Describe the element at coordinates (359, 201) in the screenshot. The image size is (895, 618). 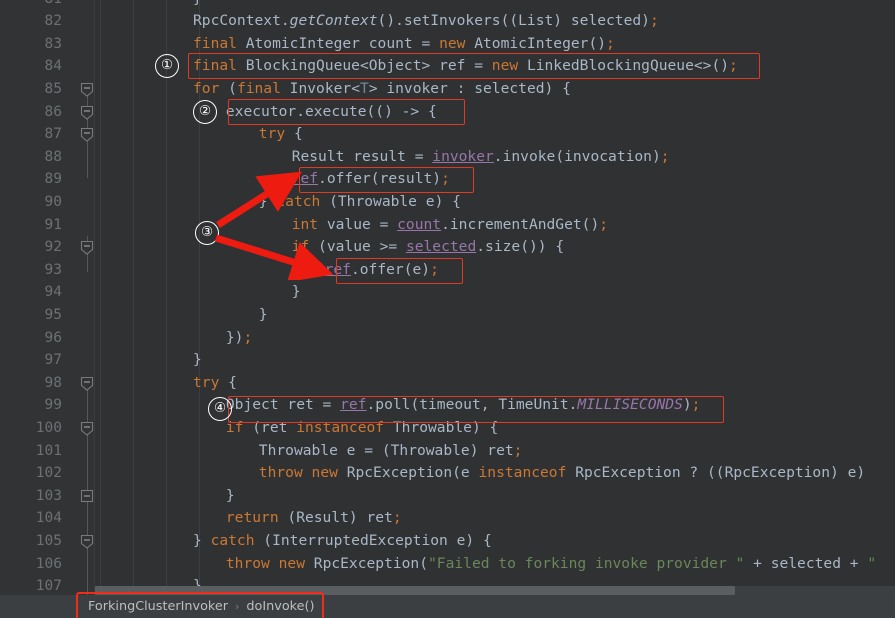
I see `code-line-text: } catch (Throwable e) {` at that location.